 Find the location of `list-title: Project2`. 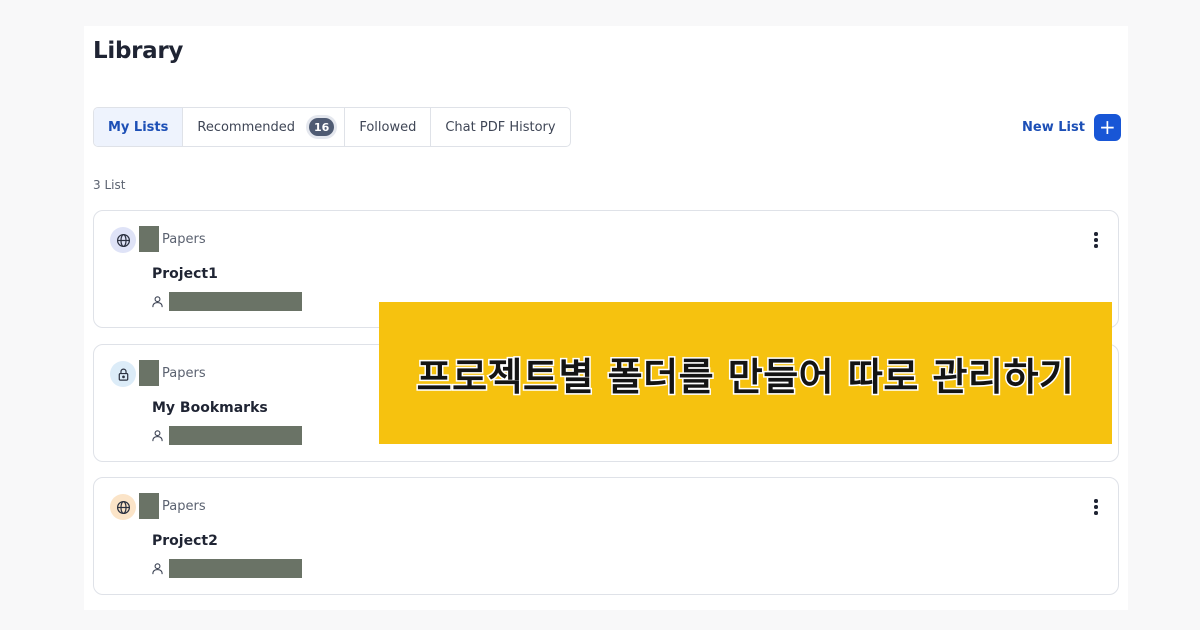

list-title: Project2 is located at coordinates (185, 541).